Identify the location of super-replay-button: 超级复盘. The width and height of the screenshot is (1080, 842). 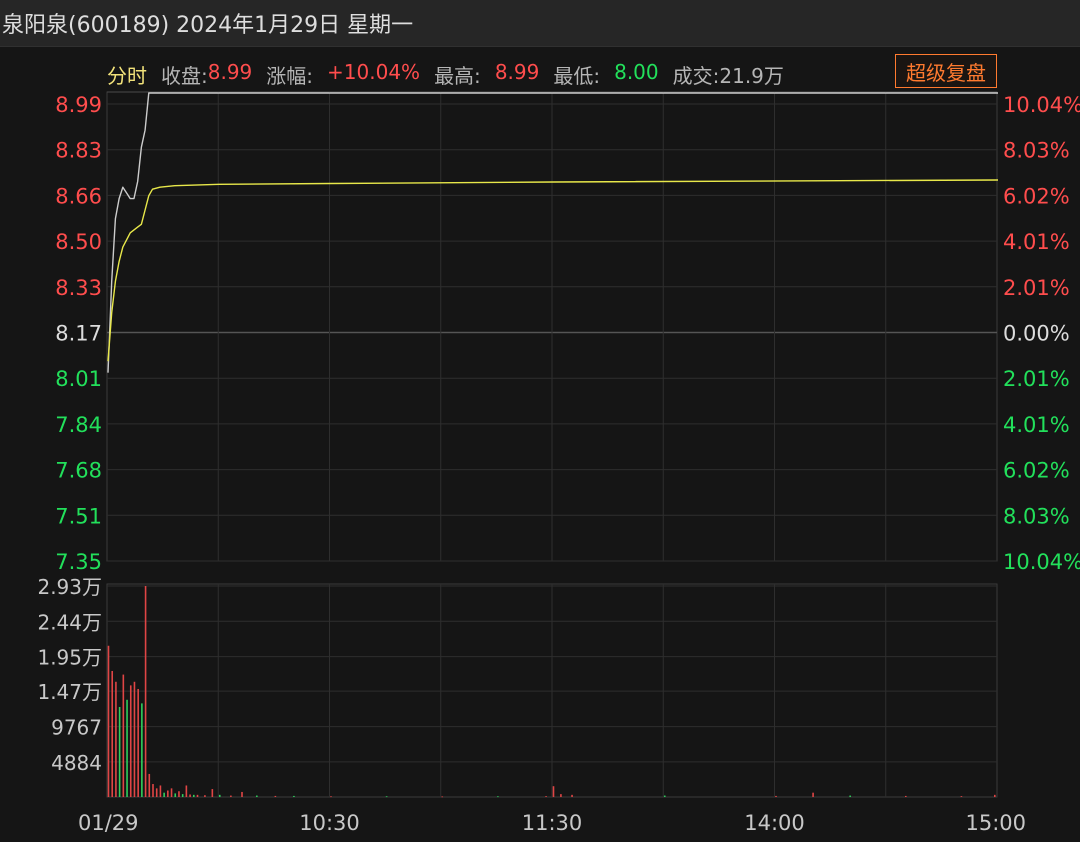
(946, 71).